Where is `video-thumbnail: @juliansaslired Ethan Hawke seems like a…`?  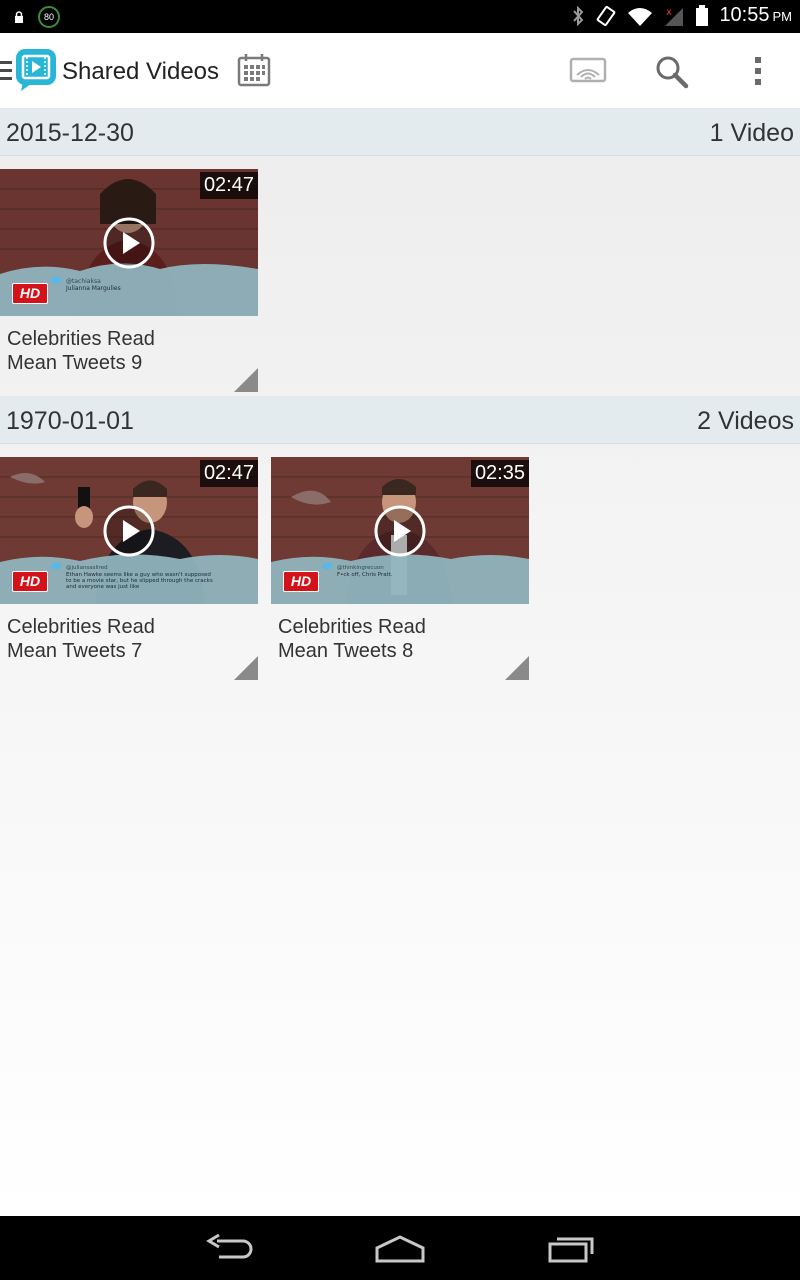 video-thumbnail: @juliansaslired Ethan Hawke seems like a… is located at coordinates (129, 530).